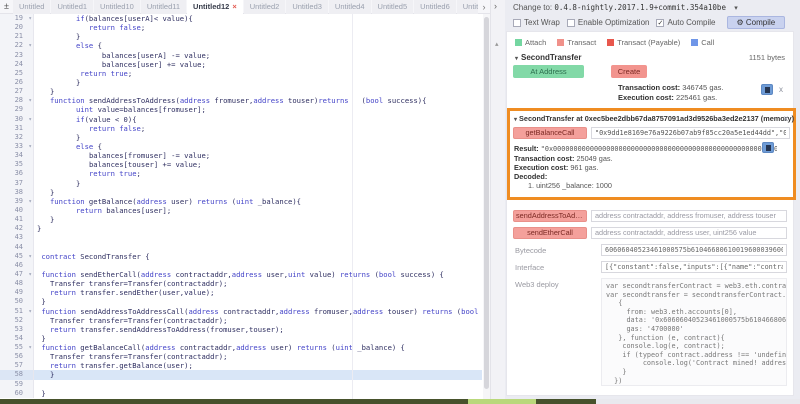  Describe the element at coordinates (241, 338) in the screenshot. I see `code-line-54: 54 }` at that location.